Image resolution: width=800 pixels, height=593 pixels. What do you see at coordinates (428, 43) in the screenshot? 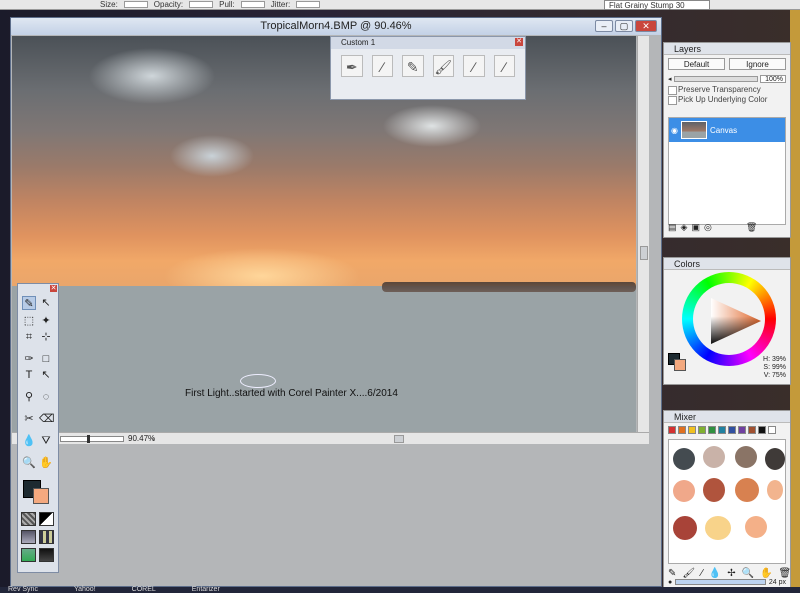
I see `custom-palette-title: Custom 1` at bounding box center [428, 43].